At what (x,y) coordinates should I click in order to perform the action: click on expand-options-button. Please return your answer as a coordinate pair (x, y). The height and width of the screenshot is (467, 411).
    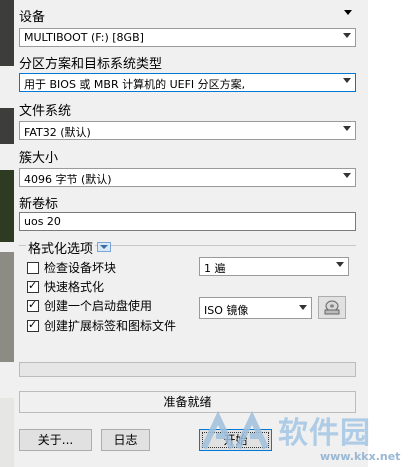
    Looking at the image, I should click on (104, 247).